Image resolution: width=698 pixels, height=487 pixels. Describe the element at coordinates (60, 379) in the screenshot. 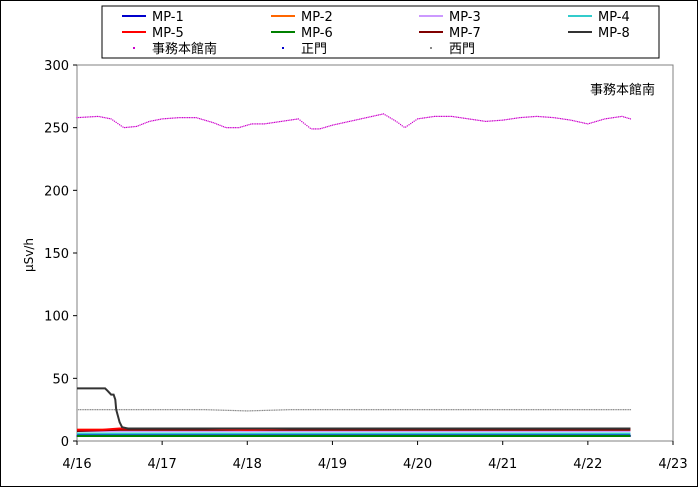

I see `y-tick-label: 50` at that location.